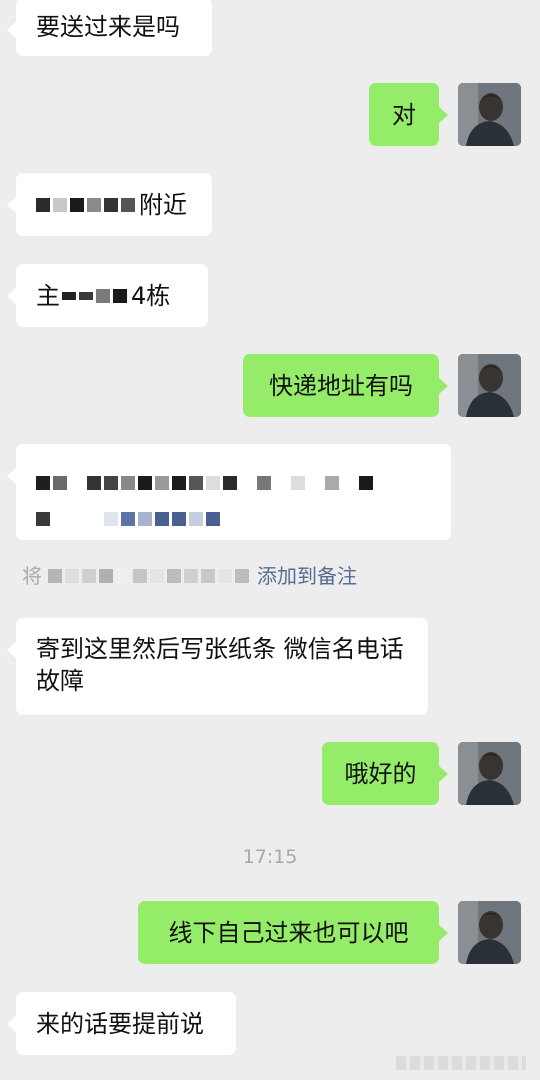 Image resolution: width=540 pixels, height=1080 pixels. I want to click on address-hint: 将 添加到备注, so click(189, 576).